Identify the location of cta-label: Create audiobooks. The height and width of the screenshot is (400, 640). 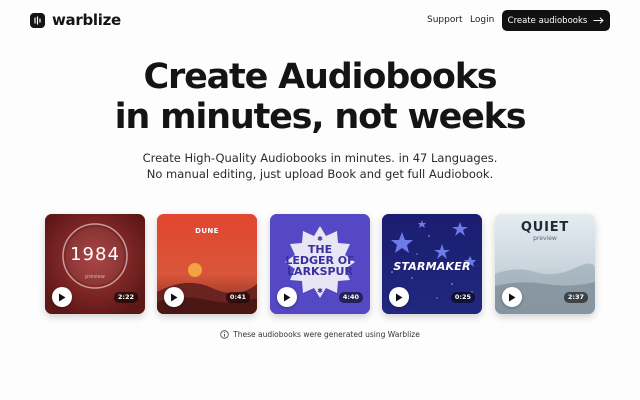
(547, 20).